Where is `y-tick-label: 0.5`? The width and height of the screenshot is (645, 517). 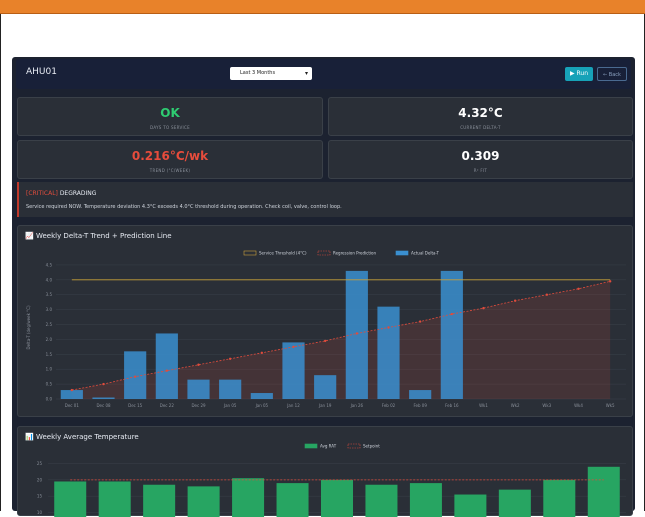 y-tick-label: 0.5 is located at coordinates (49, 384).